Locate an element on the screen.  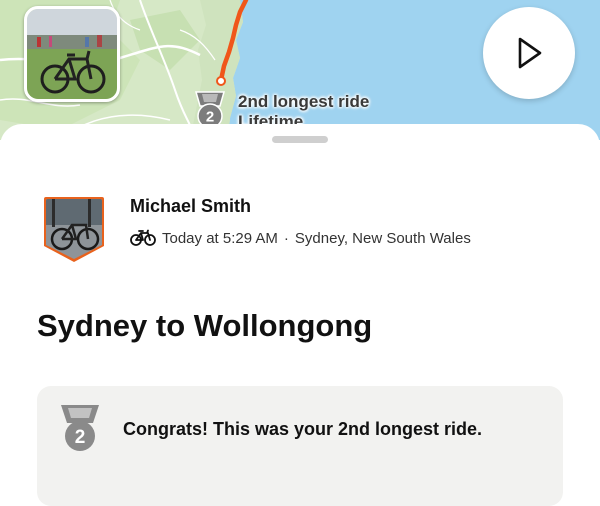
play-icon is located at coordinates (530, 53).